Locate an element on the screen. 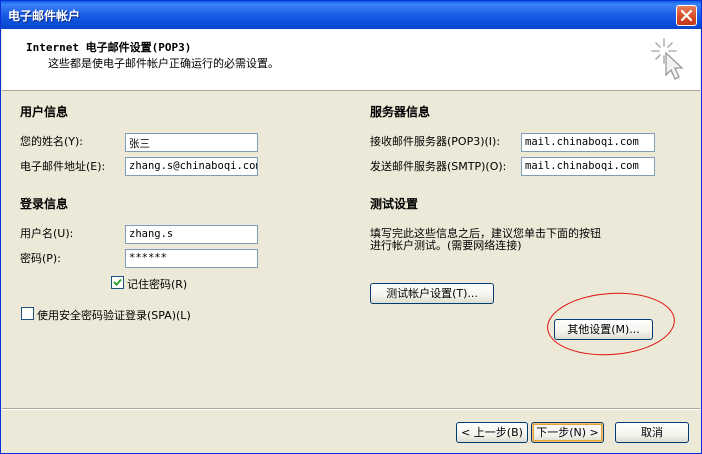  close-button is located at coordinates (686, 15).